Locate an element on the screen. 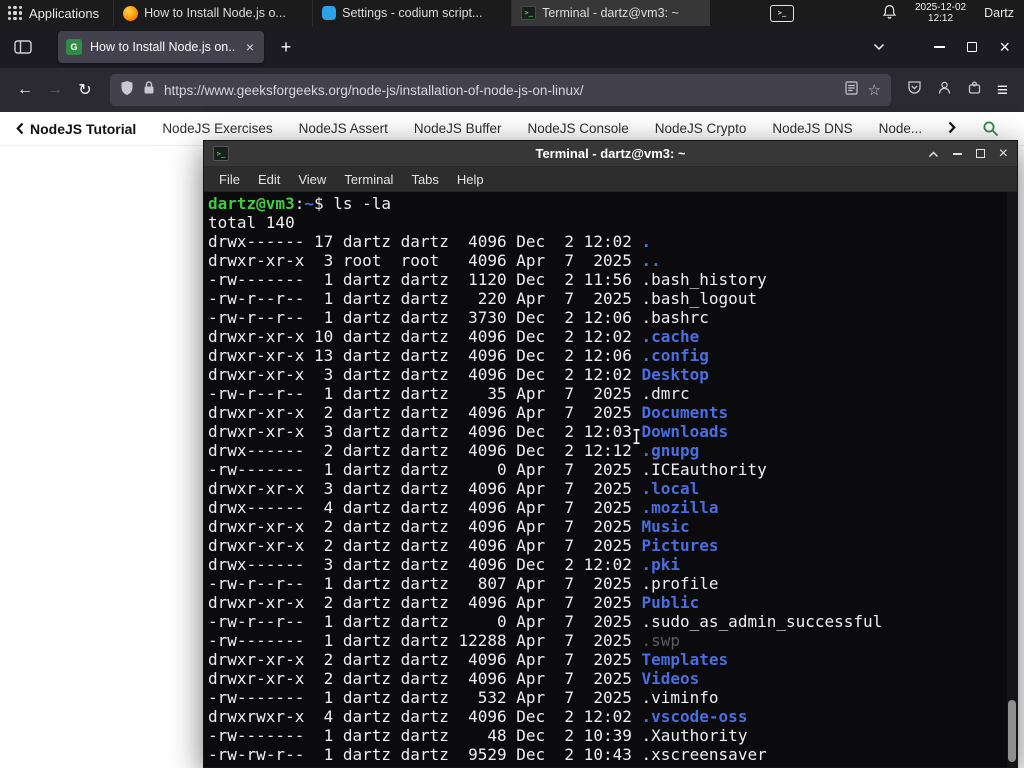 Image resolution: width=1024 pixels, height=768 pixels. terminal-close-button: × is located at coordinates (1003, 153).